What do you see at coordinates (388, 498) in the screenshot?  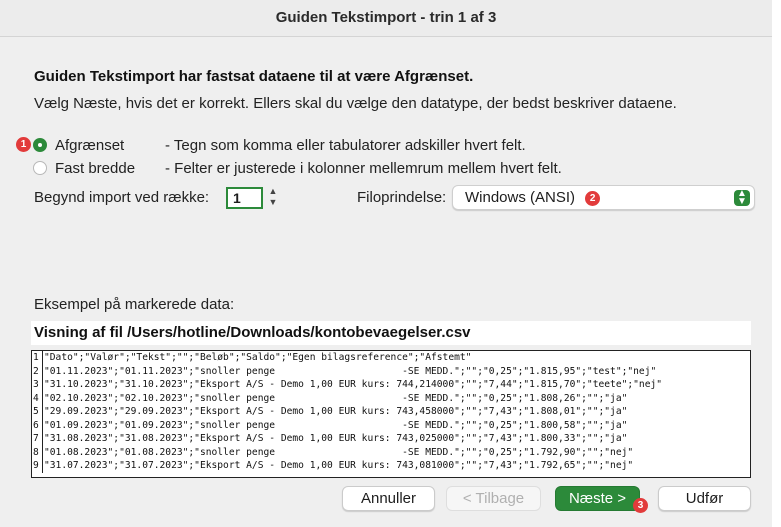 I see `cancel-button: Annuller` at bounding box center [388, 498].